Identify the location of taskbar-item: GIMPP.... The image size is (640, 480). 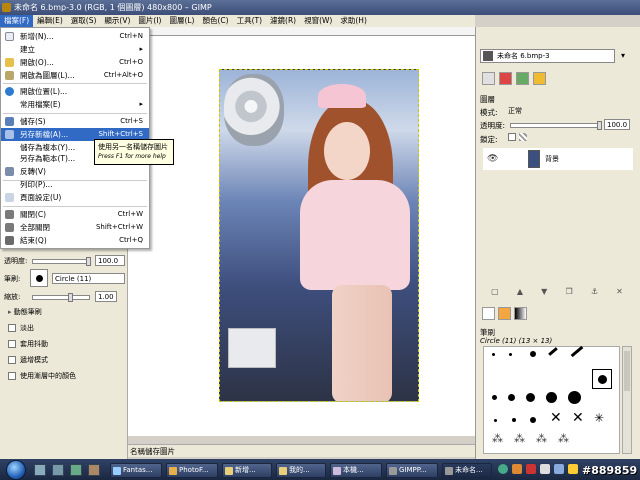
(412, 470).